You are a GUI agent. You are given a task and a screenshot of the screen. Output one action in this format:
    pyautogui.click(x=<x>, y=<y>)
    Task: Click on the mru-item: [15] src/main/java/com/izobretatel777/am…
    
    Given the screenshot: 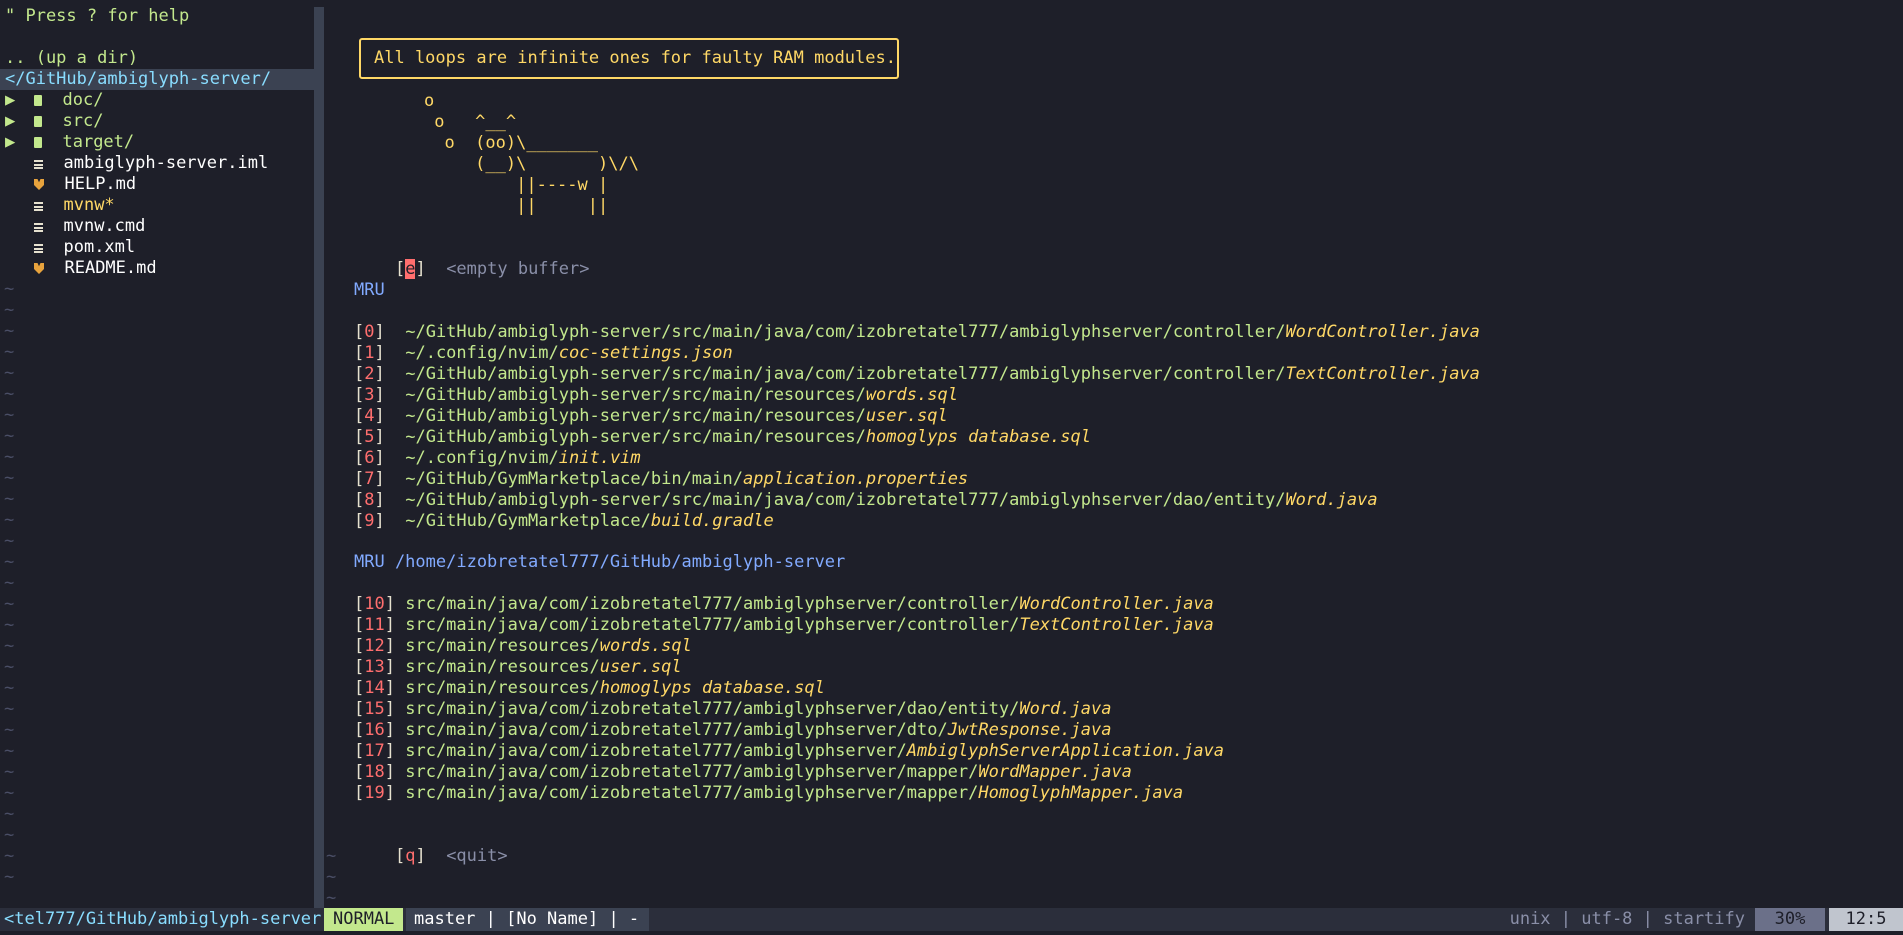 What is the action you would take?
    pyautogui.click(x=732, y=709)
    